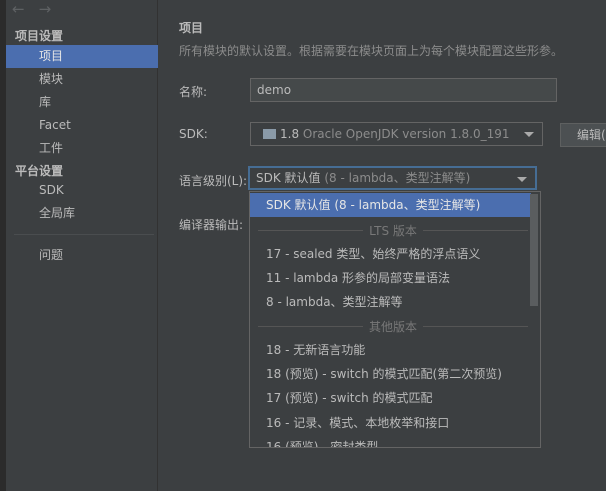  What do you see at coordinates (39, 171) in the screenshot?
I see `group-platform-settings: 平台设置` at bounding box center [39, 171].